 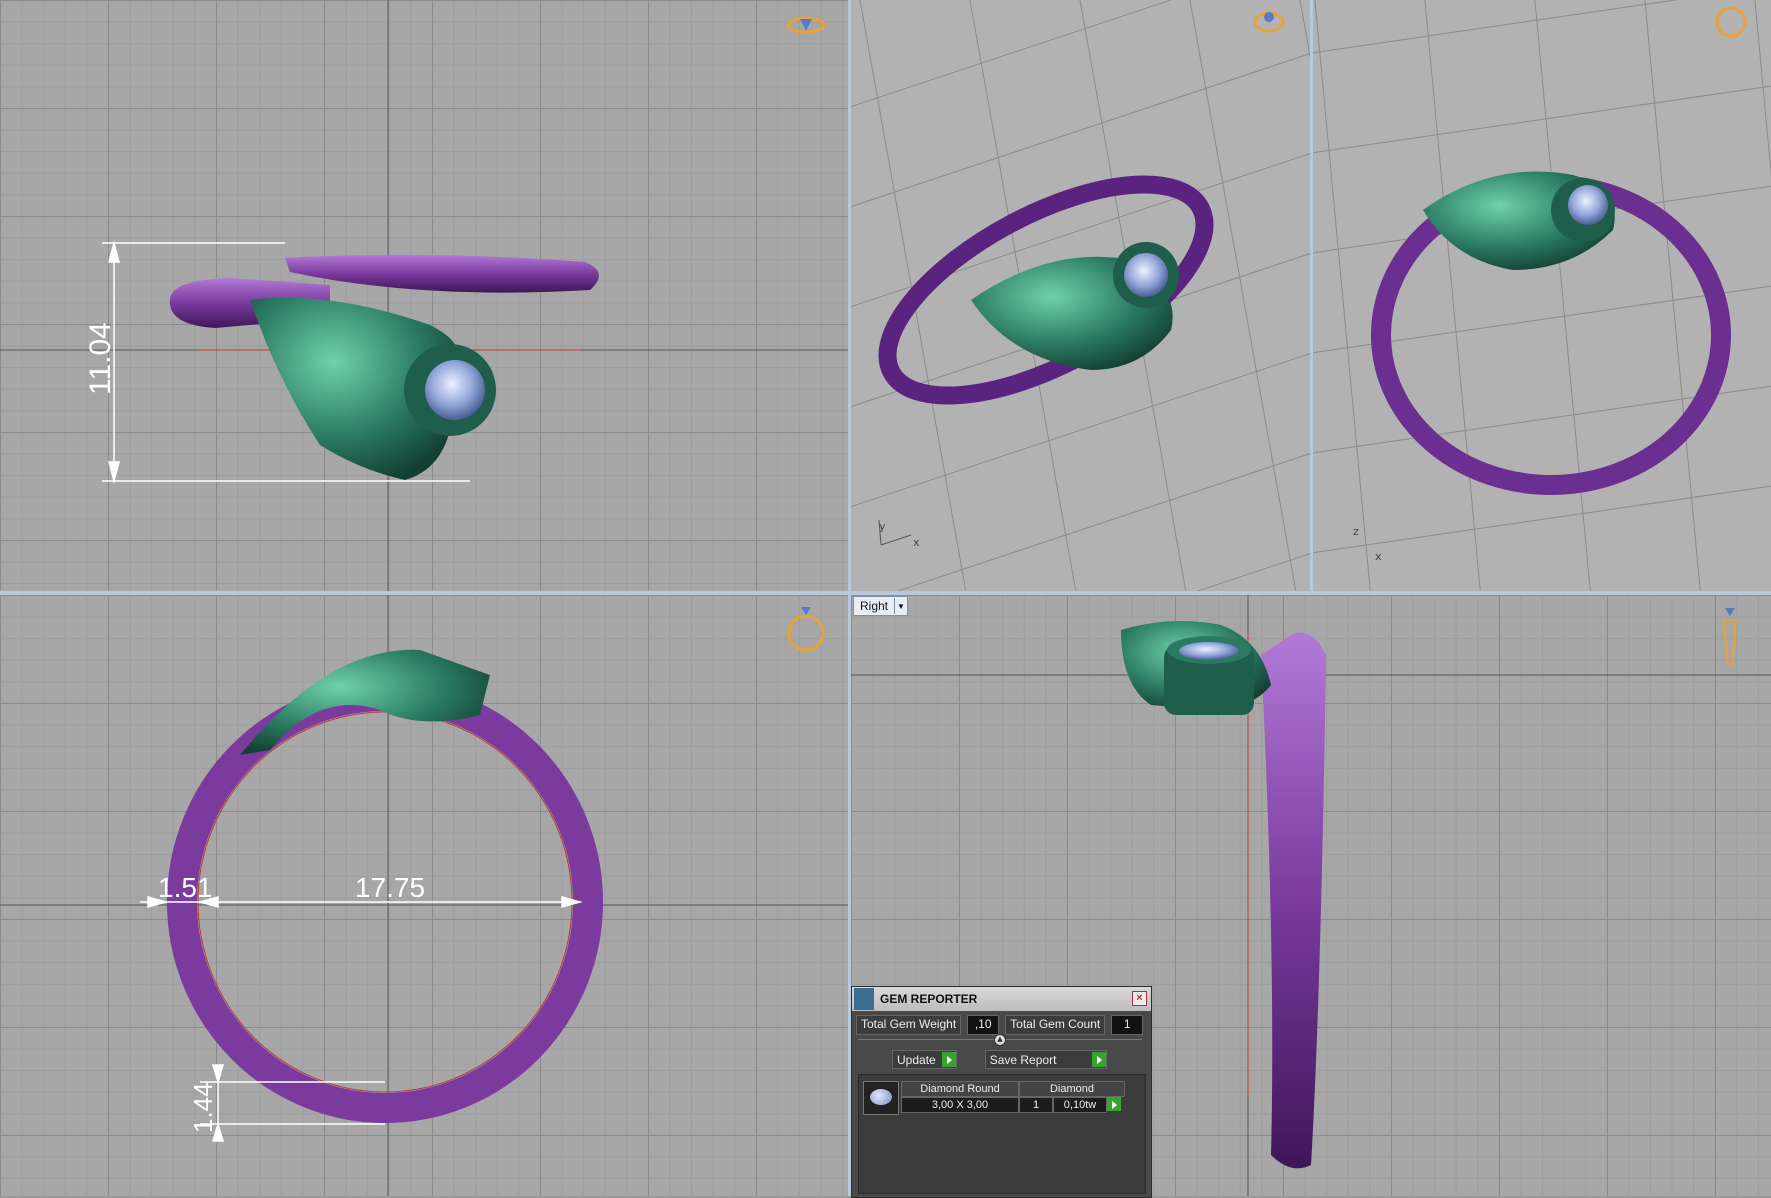 What do you see at coordinates (983, 1025) in the screenshot?
I see `total-weight-value: ,10` at bounding box center [983, 1025].